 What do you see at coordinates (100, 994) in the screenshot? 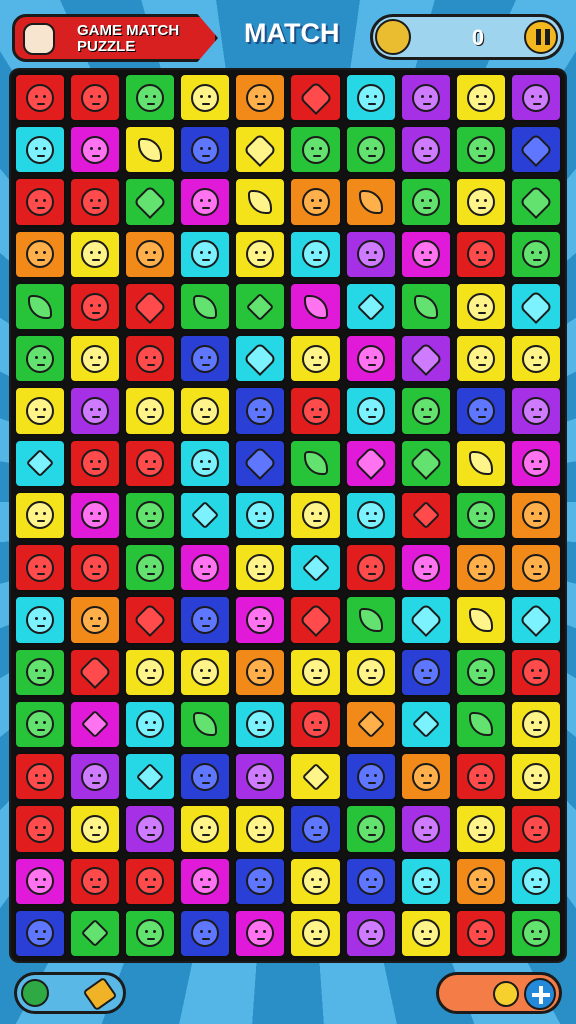
I see `pencil-icon` at bounding box center [100, 994].